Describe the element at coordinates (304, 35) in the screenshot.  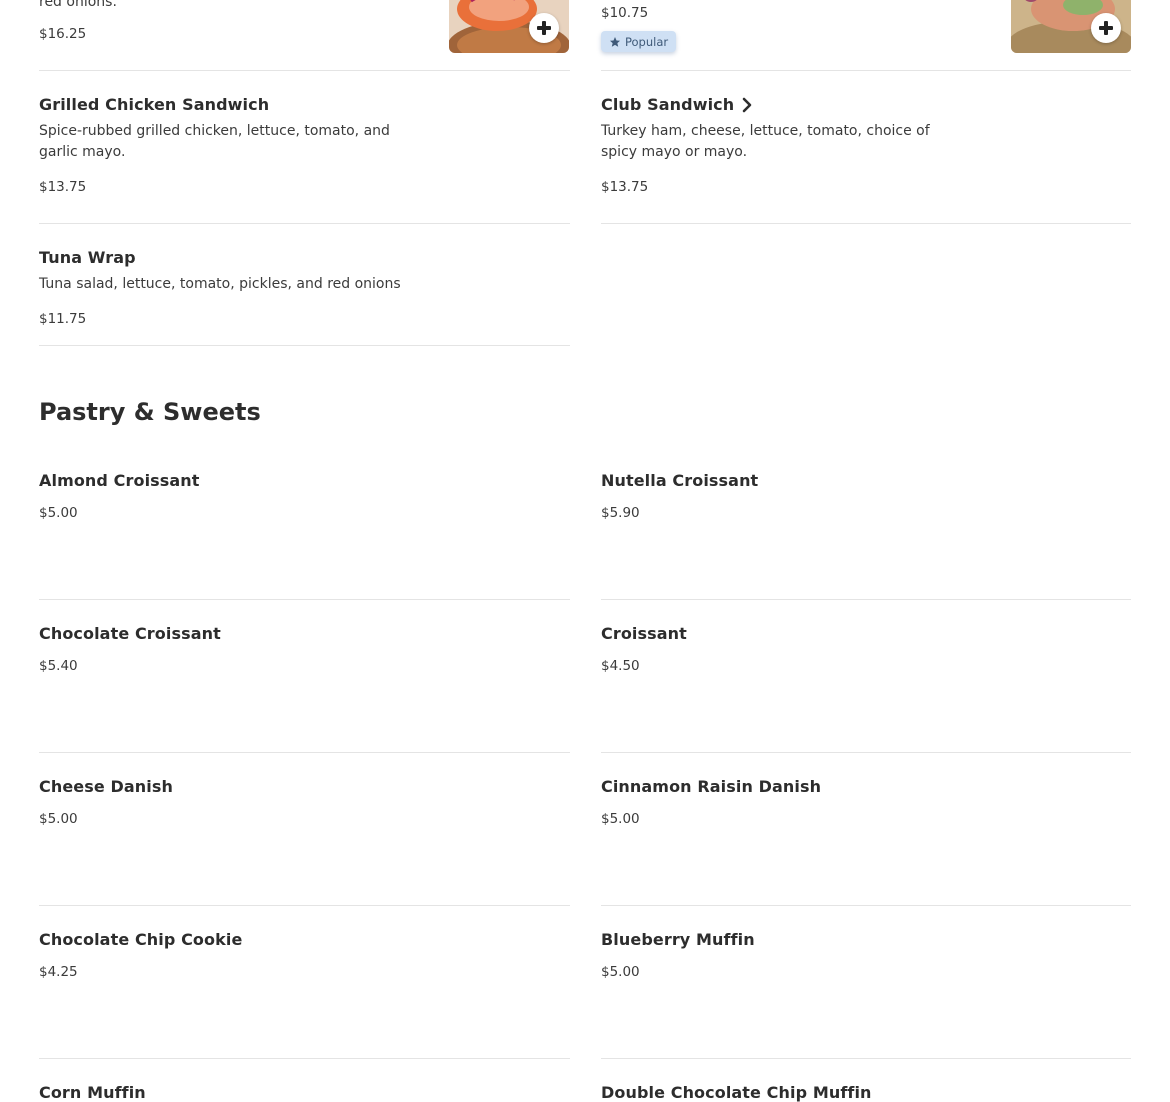
I see `menu-item-partial-left: red onions. $16.25` at that location.